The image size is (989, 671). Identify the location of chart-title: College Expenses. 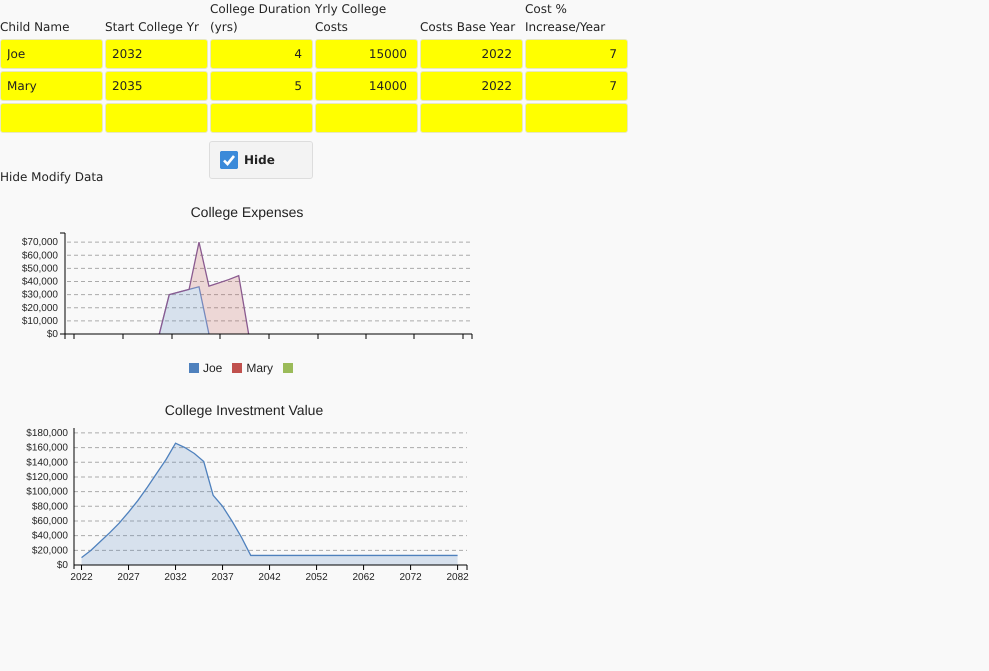
(247, 212).